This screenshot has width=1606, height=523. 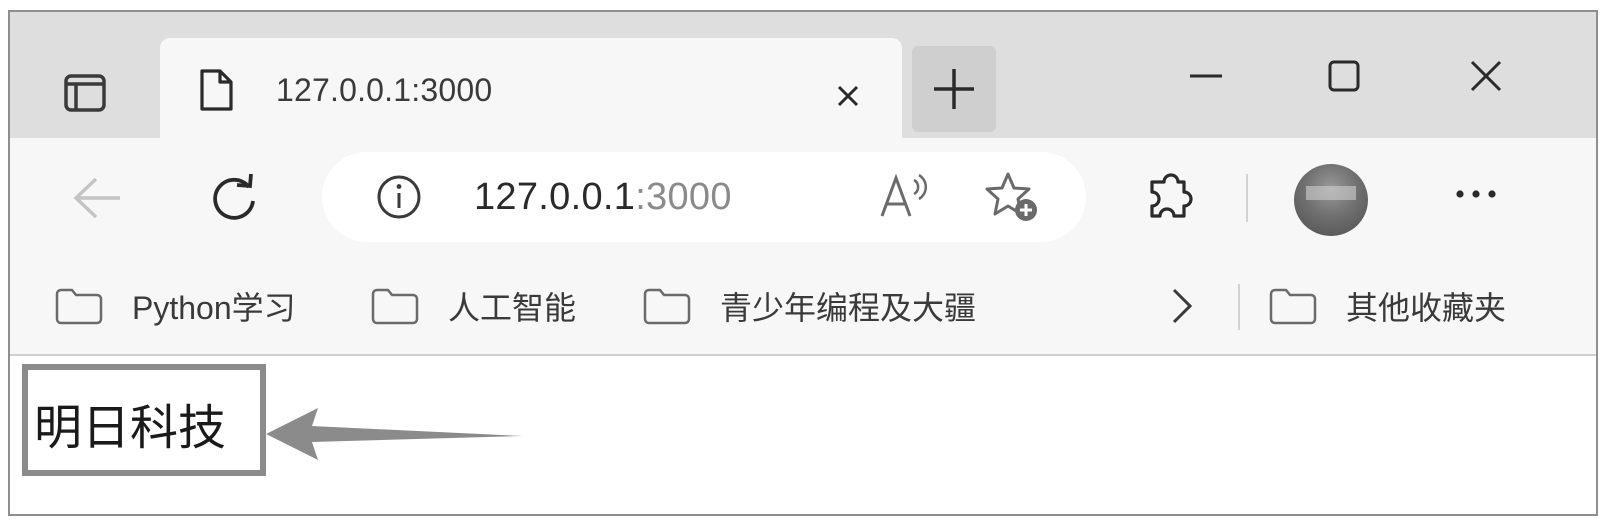 I want to click on plus-icon, so click(x=954, y=89).